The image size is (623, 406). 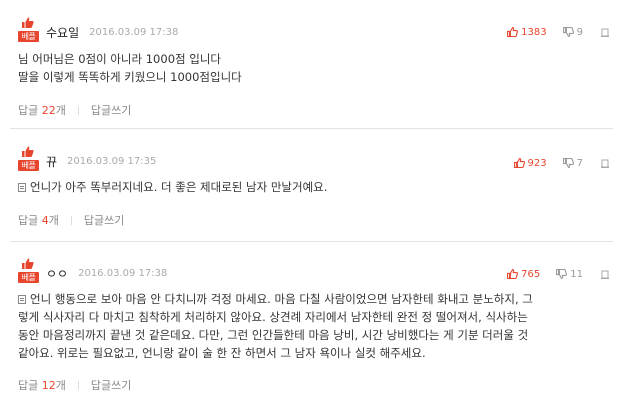 What do you see at coordinates (130, 77) in the screenshot?
I see `comment-text-line: 딸을 이렇게 똑똑하게 키웠으니 1000점입니다` at bounding box center [130, 77].